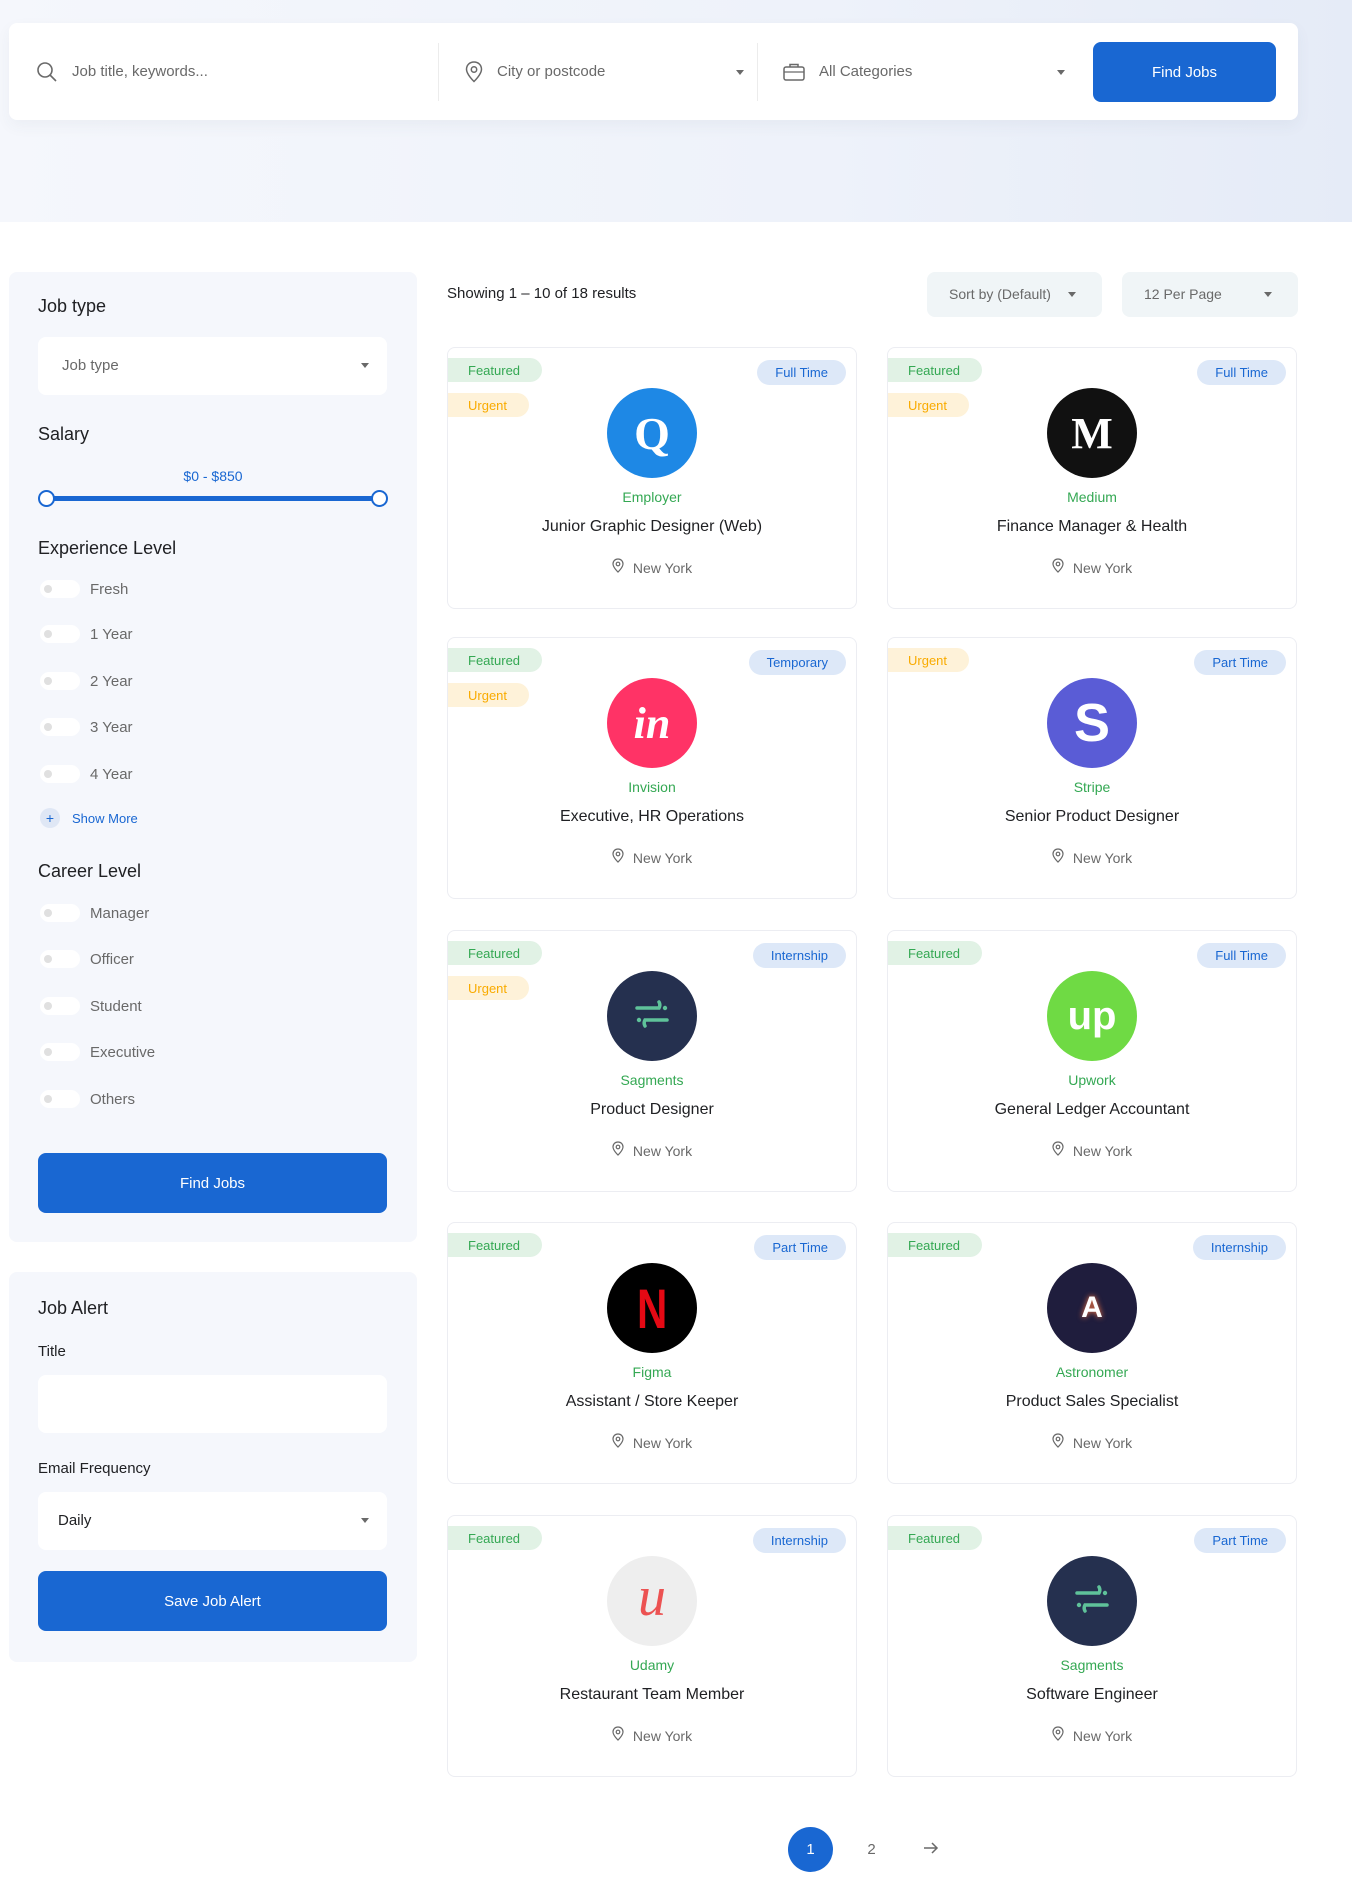 The height and width of the screenshot is (1894, 1352). I want to click on email-frequency-select: Daily, so click(212, 1521).